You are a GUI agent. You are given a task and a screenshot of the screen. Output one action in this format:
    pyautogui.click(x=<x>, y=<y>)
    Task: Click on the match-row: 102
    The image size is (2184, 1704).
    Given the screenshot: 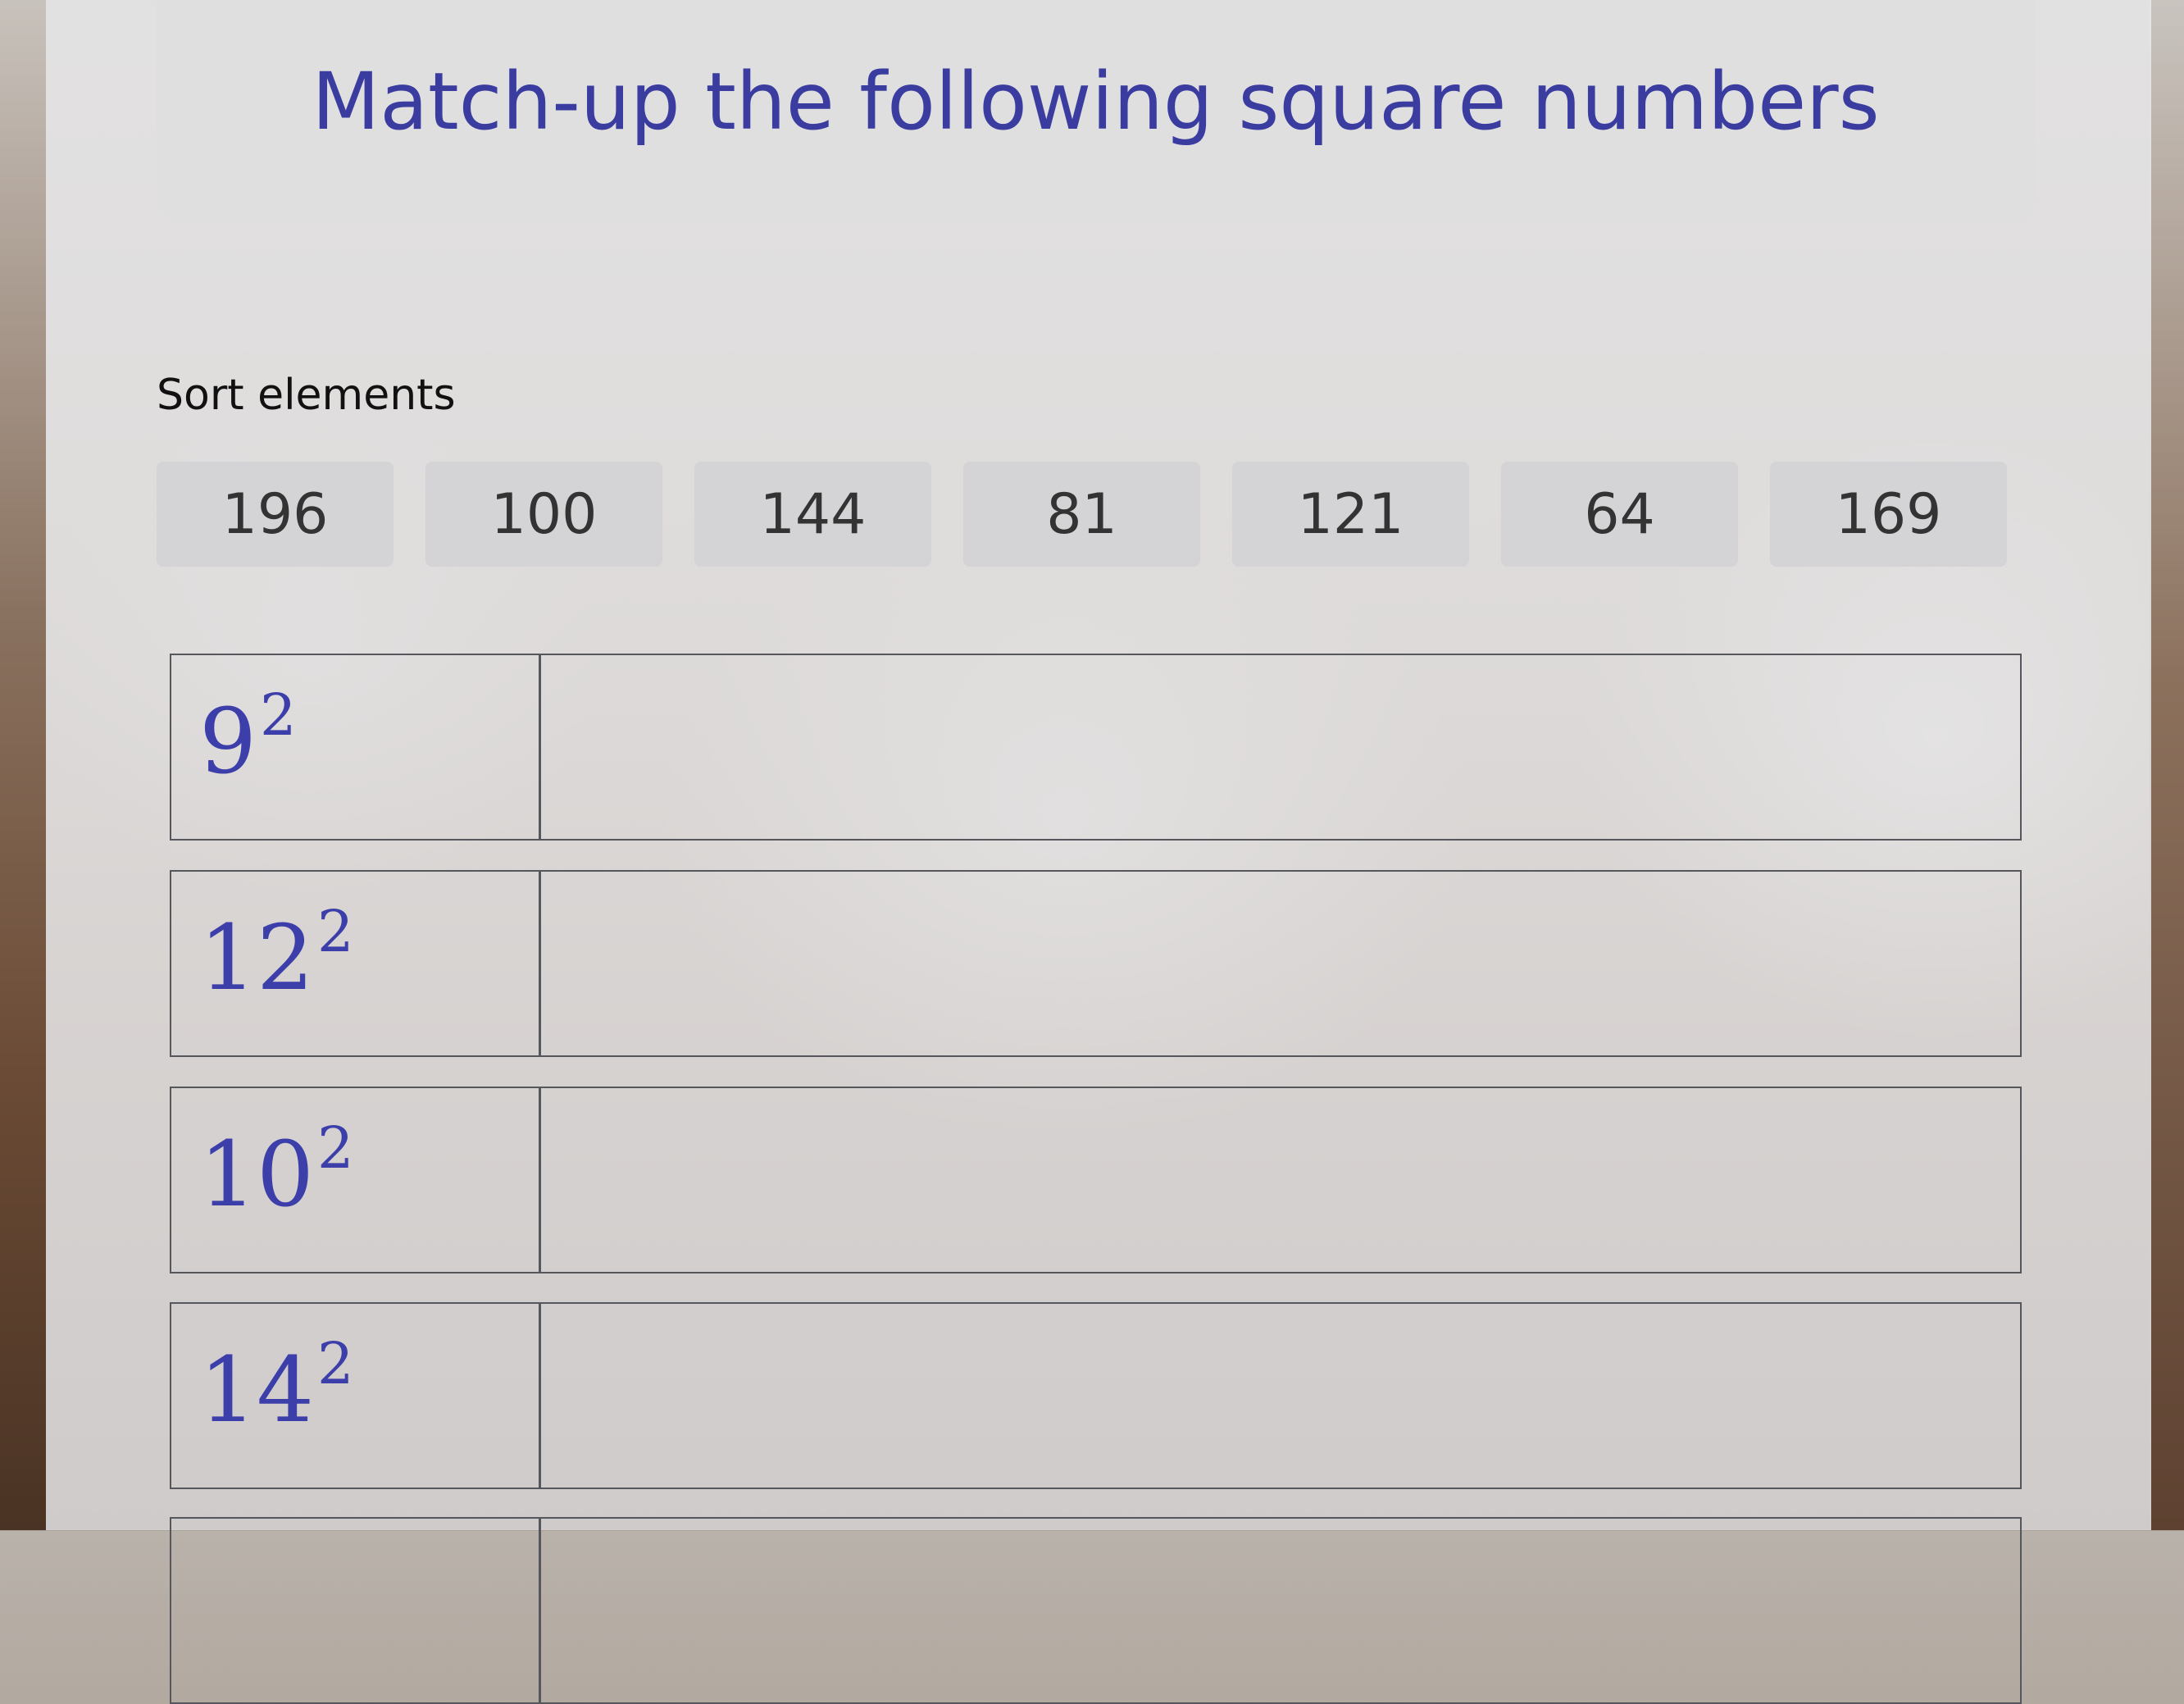 What is the action you would take?
    pyautogui.click(x=1096, y=1180)
    